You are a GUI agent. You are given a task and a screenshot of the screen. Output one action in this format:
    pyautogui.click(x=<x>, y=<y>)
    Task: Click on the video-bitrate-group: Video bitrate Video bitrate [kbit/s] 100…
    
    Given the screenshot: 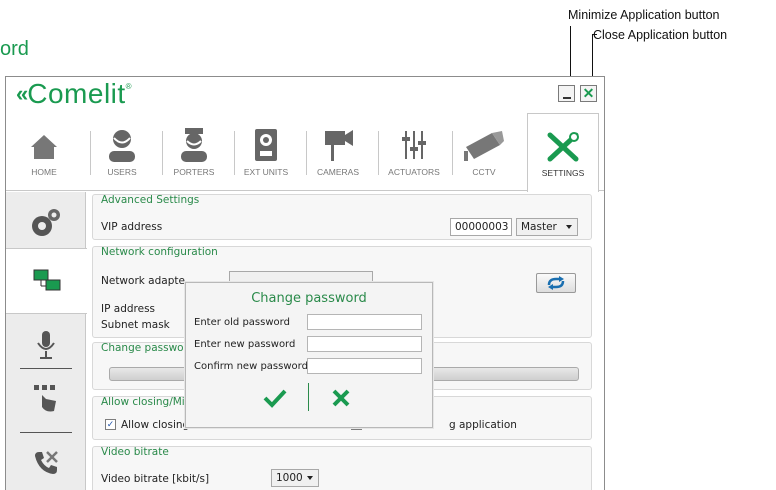 What is the action you would take?
    pyautogui.click(x=342, y=468)
    